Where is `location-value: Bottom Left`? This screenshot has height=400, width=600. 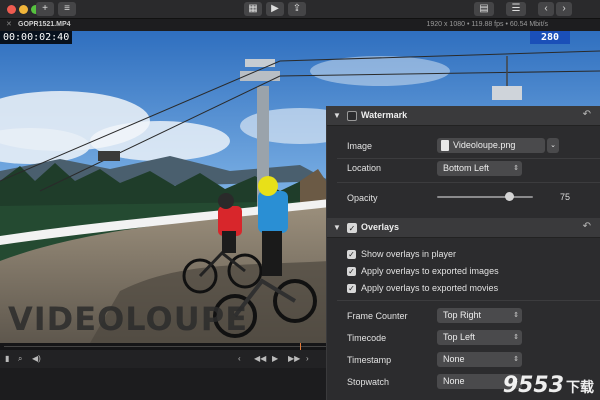 location-value: Bottom Left is located at coordinates (466, 168).